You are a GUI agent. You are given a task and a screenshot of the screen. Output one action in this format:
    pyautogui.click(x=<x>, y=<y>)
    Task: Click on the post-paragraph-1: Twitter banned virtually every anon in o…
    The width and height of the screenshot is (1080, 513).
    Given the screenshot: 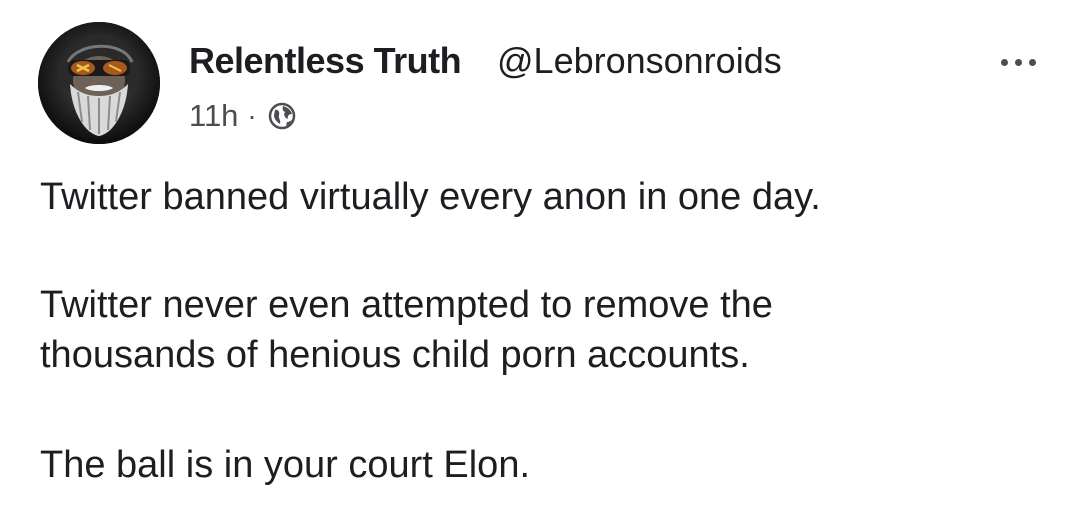 What is the action you would take?
    pyautogui.click(x=430, y=197)
    